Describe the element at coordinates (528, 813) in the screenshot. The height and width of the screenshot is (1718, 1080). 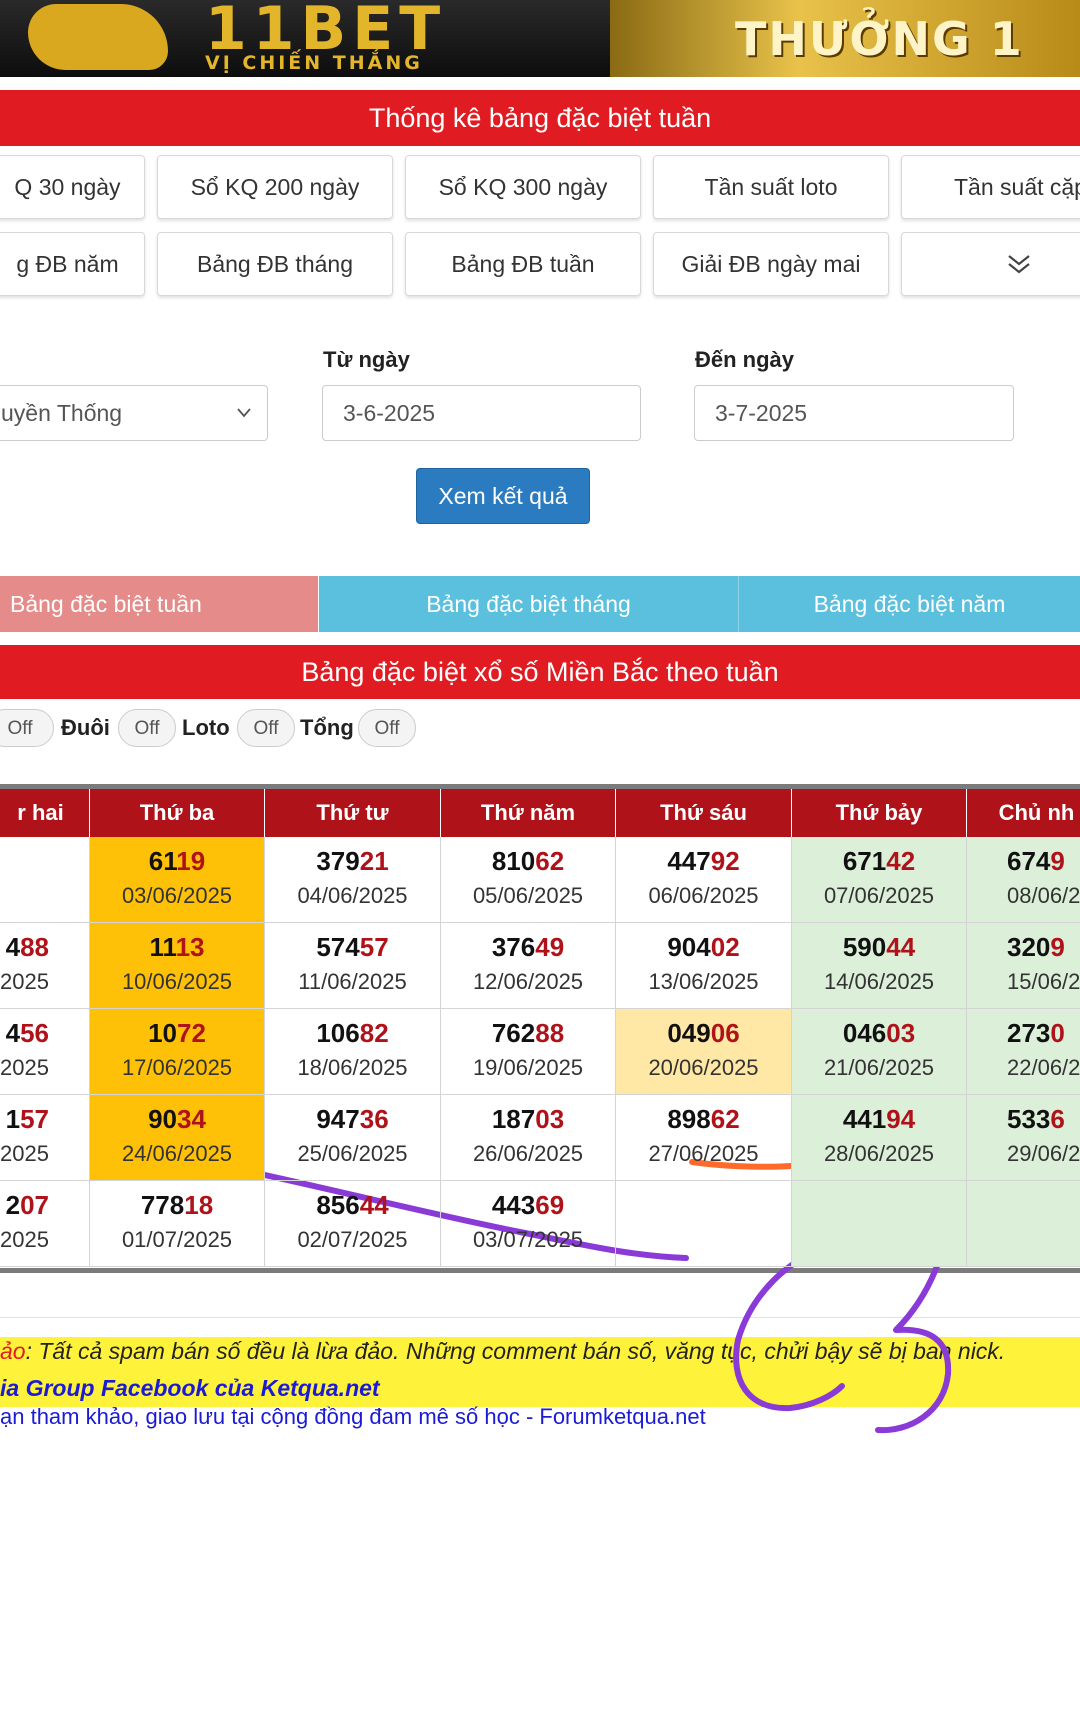
I see `table-header-cell: Thứ năm` at that location.